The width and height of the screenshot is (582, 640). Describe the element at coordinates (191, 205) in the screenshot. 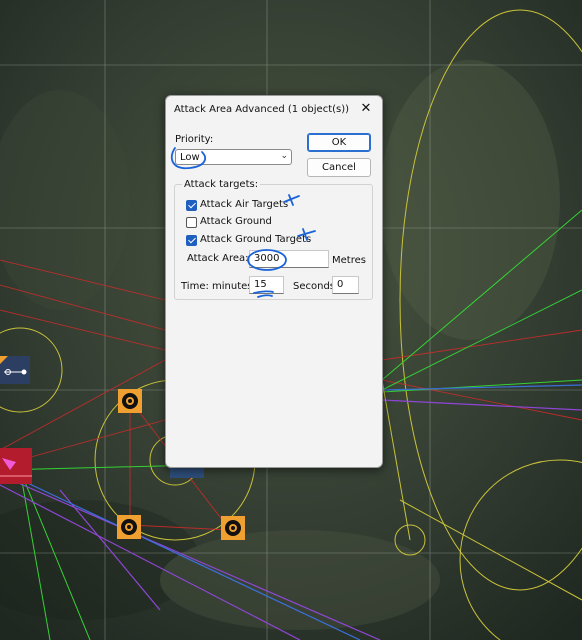

I see `attack-air-targets-checkbox` at that location.